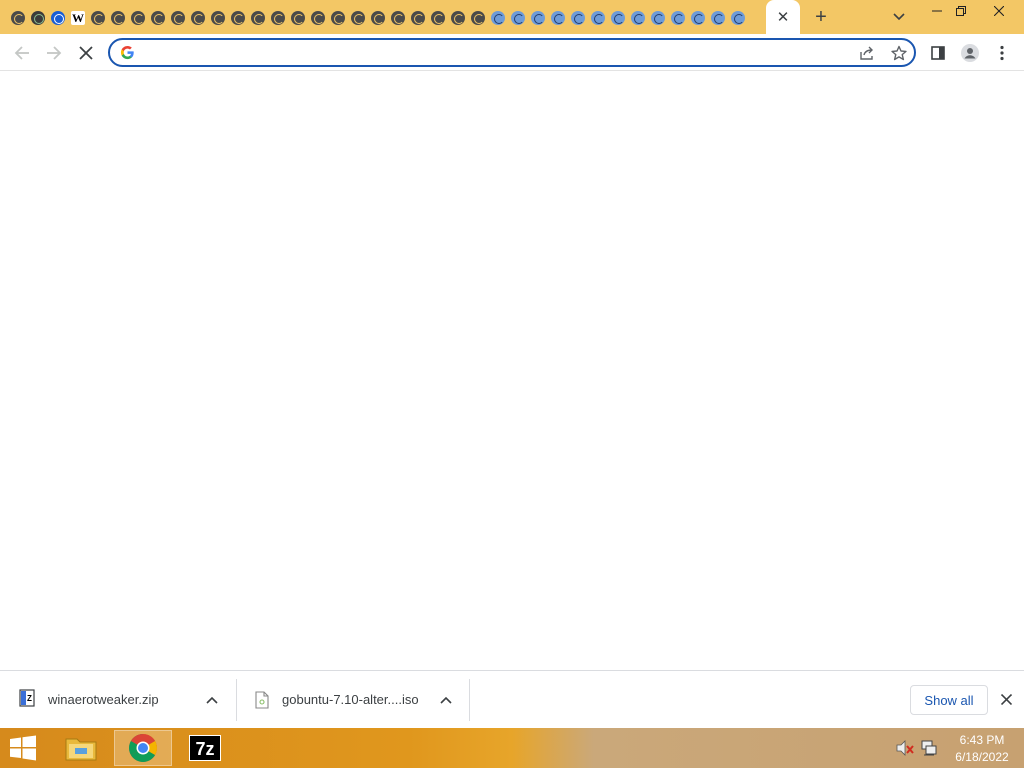  I want to click on forward-arrow-icon, so click(54, 53).